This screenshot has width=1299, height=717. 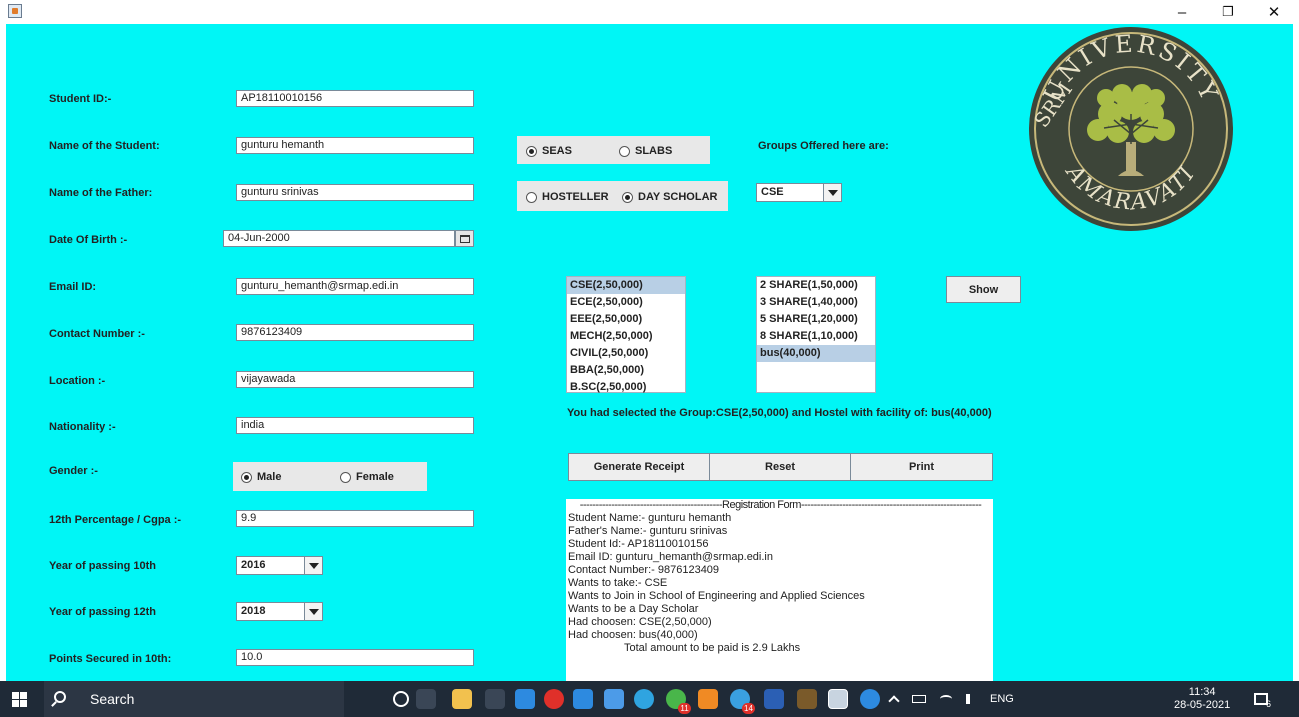 What do you see at coordinates (639, 467) in the screenshot?
I see `generate-receipt-button: Generate Receipt` at bounding box center [639, 467].